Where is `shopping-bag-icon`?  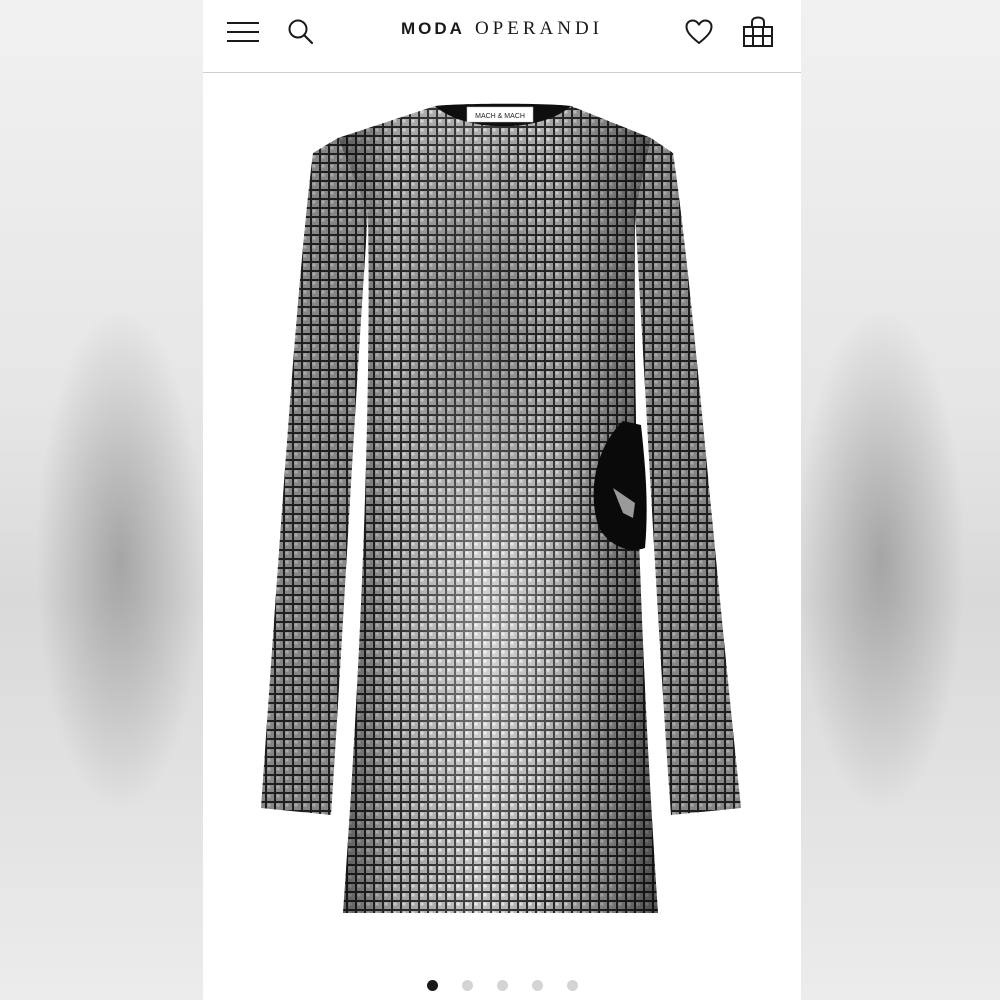 shopping-bag-icon is located at coordinates (758, 31).